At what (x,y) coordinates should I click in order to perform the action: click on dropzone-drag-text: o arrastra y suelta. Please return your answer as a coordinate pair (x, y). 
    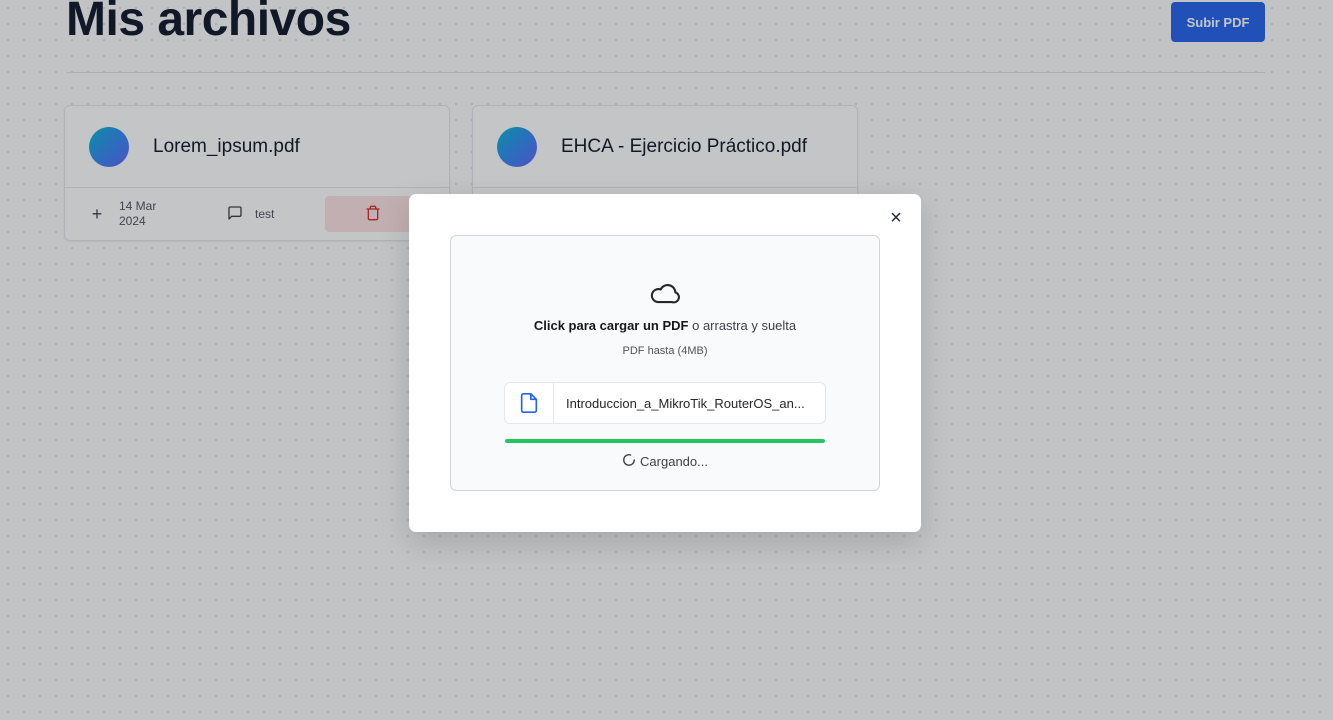
    Looking at the image, I should click on (742, 325).